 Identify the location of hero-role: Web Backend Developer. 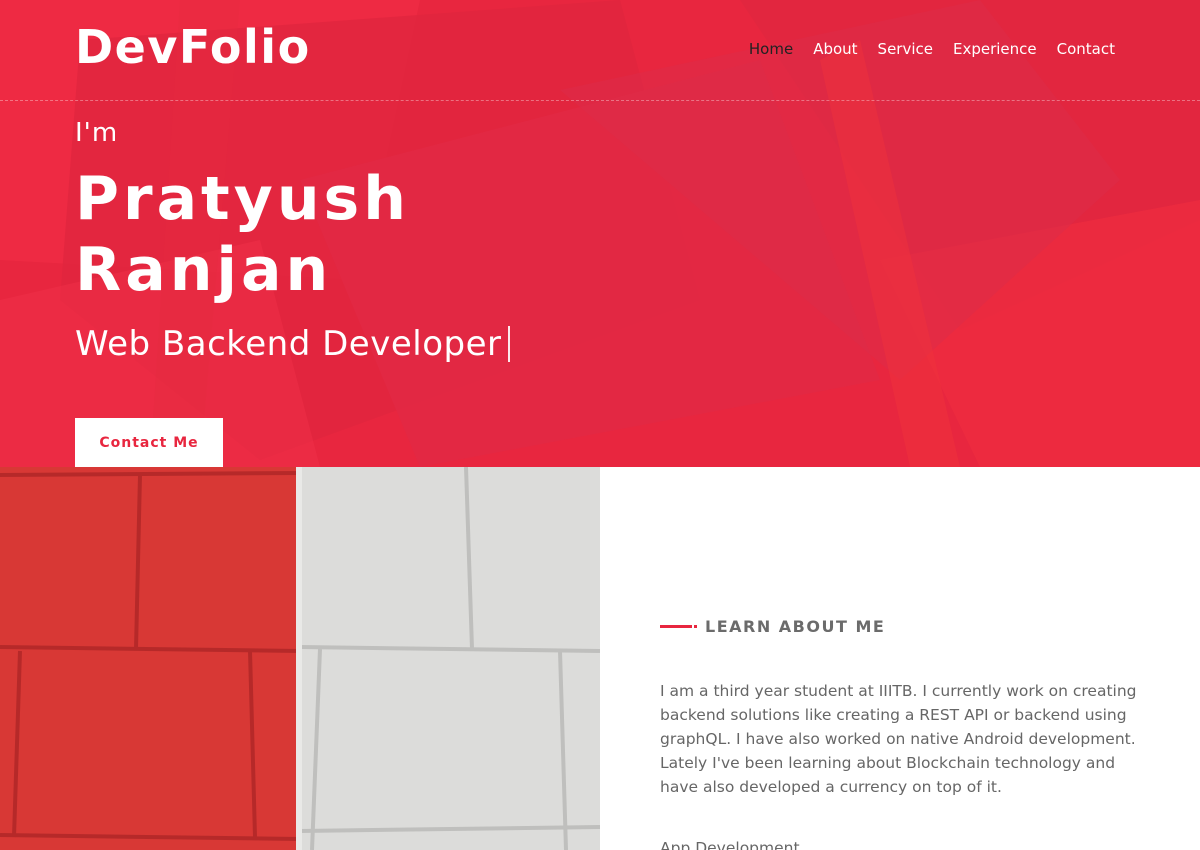
(292, 344).